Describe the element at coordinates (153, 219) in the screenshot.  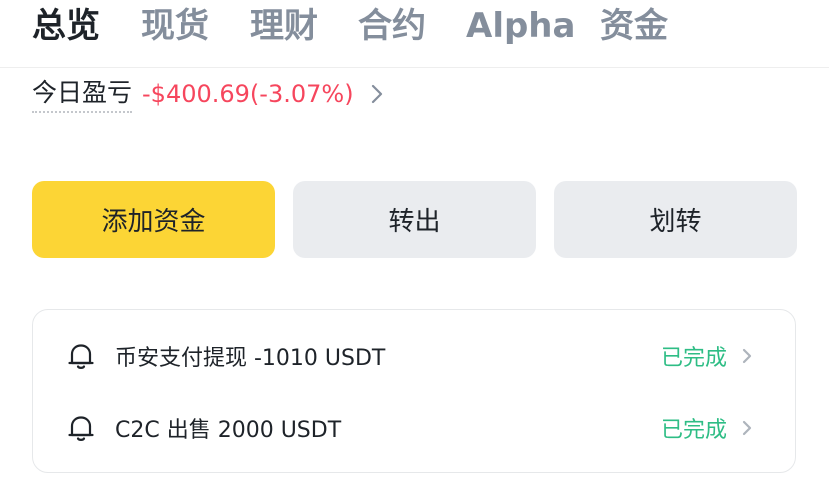
I see `add-funds-button: 添加资金` at that location.